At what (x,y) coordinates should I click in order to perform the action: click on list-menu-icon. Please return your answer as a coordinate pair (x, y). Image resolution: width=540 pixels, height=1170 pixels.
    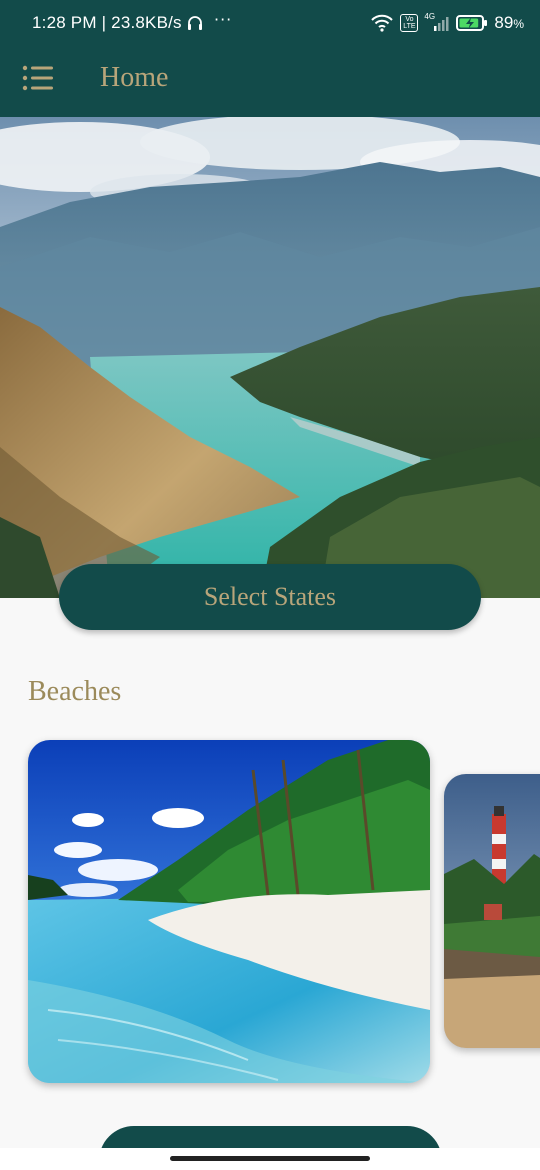
    Looking at the image, I should click on (37, 78).